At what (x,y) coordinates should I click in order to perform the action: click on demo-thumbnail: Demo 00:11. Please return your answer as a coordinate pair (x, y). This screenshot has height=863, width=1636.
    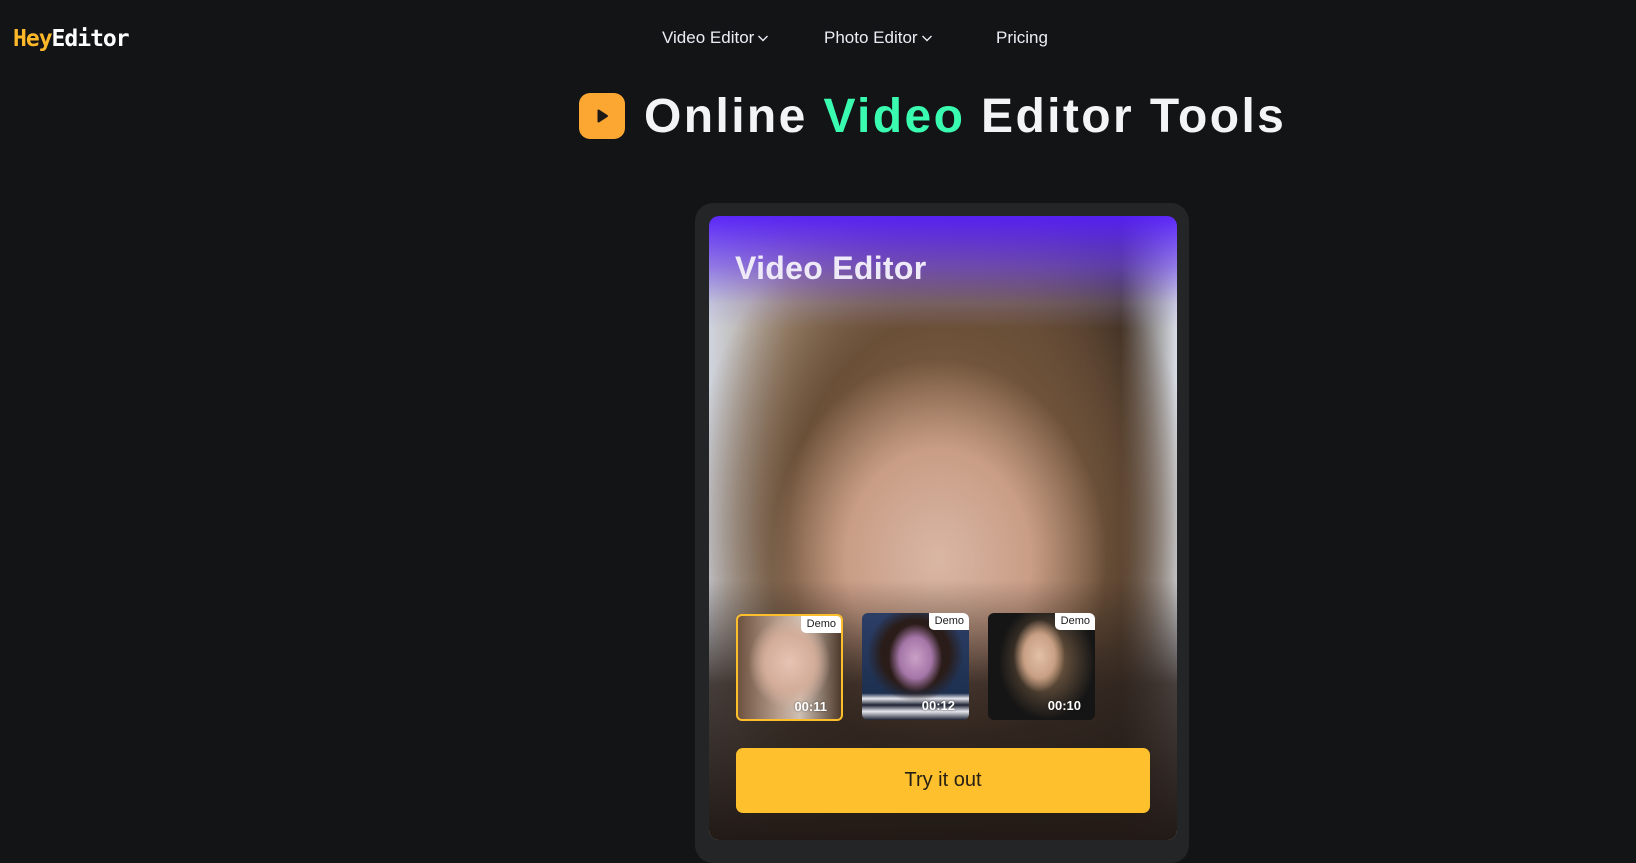
    Looking at the image, I should click on (789, 667).